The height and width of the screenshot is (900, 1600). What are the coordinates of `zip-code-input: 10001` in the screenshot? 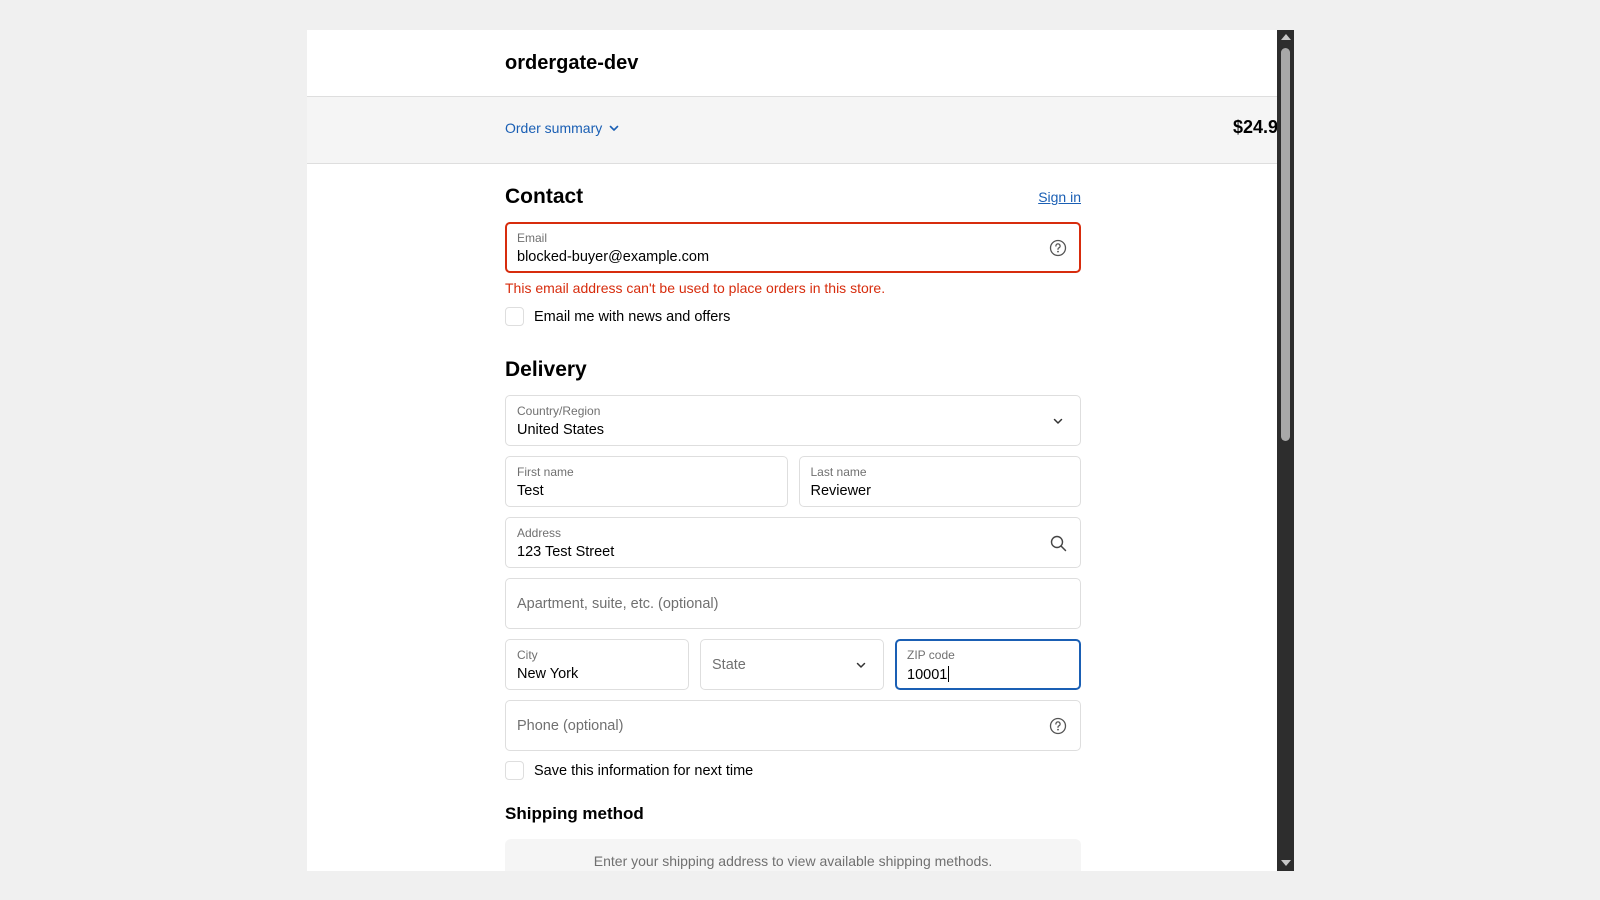 It's located at (928, 674).